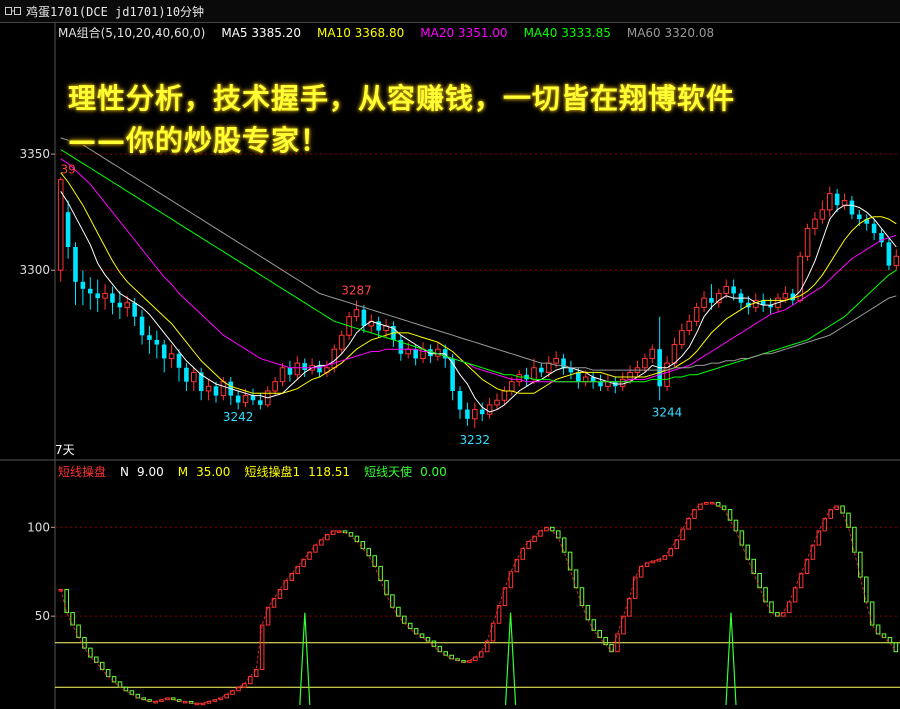  Describe the element at coordinates (115, 12) in the screenshot. I see `window-title: 鸡蛋1701(DCE jd1701)10分钟` at that location.